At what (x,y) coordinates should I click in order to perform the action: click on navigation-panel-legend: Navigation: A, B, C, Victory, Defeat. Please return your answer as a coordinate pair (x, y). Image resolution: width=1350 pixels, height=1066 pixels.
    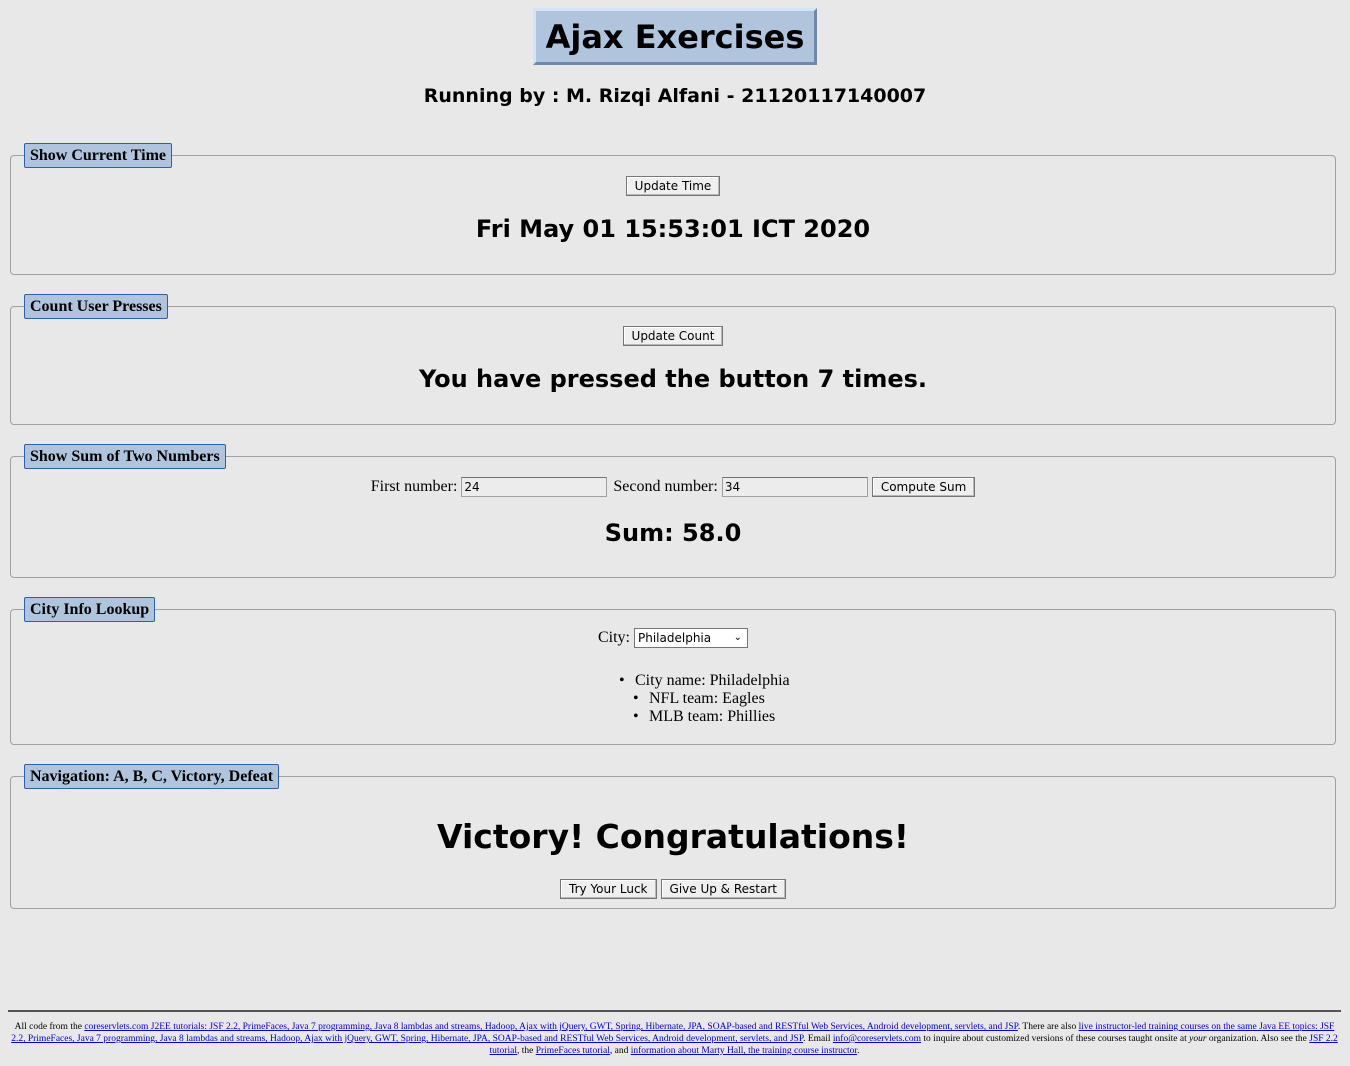
    Looking at the image, I should click on (152, 776).